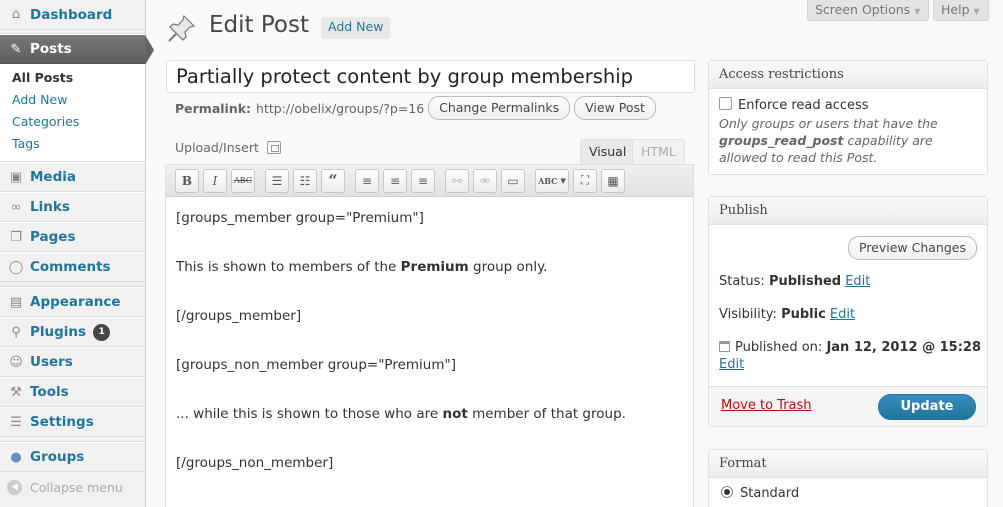 The image size is (1003, 507). I want to click on view-post-button: View Post, so click(615, 108).